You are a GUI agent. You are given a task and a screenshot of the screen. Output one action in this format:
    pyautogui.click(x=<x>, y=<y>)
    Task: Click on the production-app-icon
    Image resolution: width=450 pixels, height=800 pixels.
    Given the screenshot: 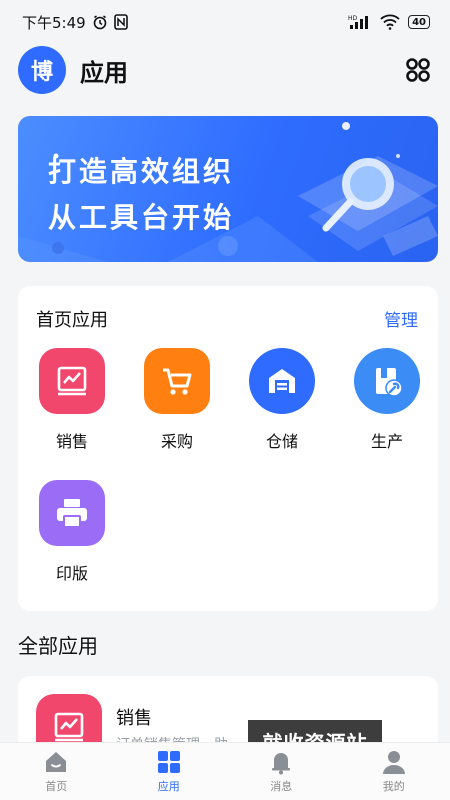 What is the action you would take?
    pyautogui.click(x=387, y=381)
    